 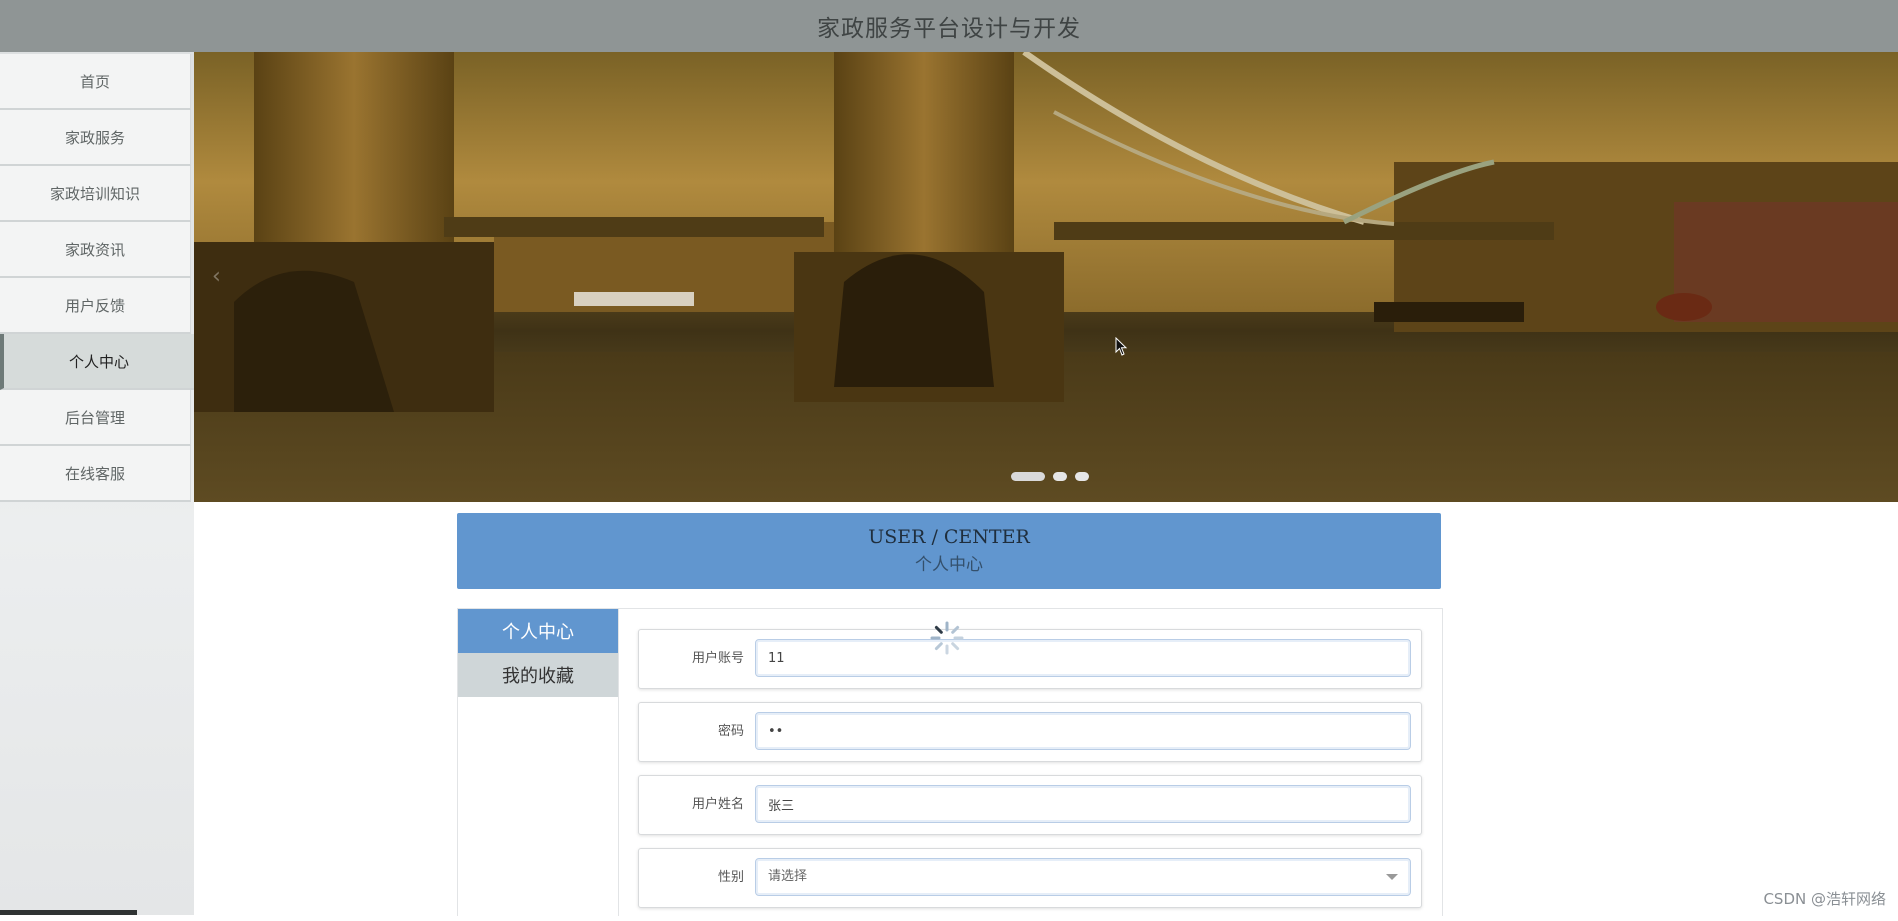 I want to click on side-tabs: 个人中心 我的收藏, so click(x=538, y=762).